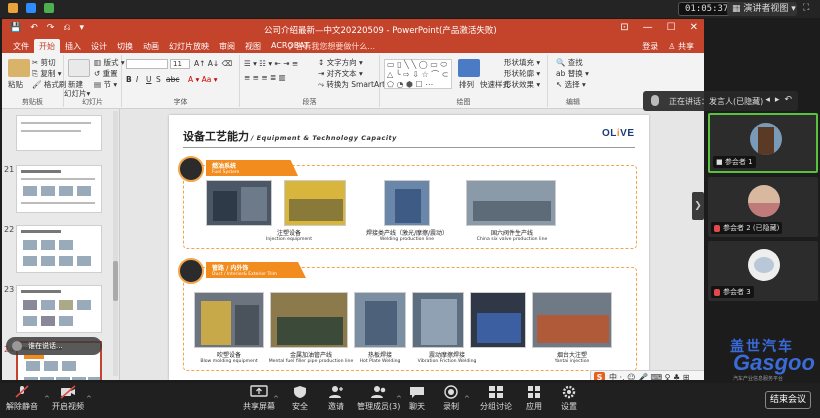  What do you see at coordinates (650, 46) in the screenshot?
I see `login-link: 登录` at bounding box center [650, 46].